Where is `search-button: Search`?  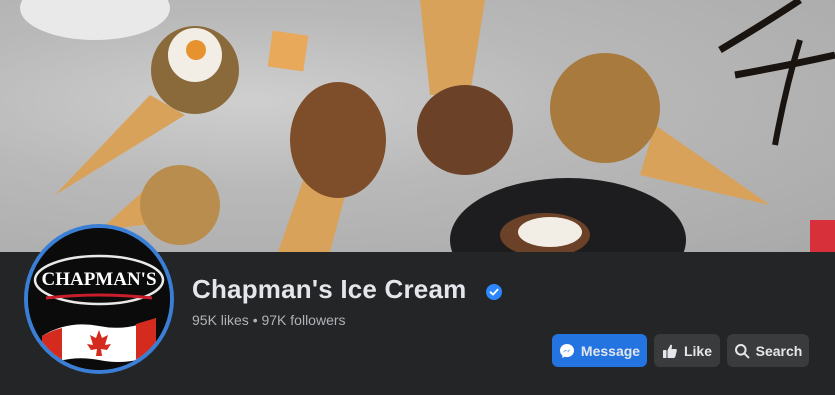
search-button: Search is located at coordinates (768, 350).